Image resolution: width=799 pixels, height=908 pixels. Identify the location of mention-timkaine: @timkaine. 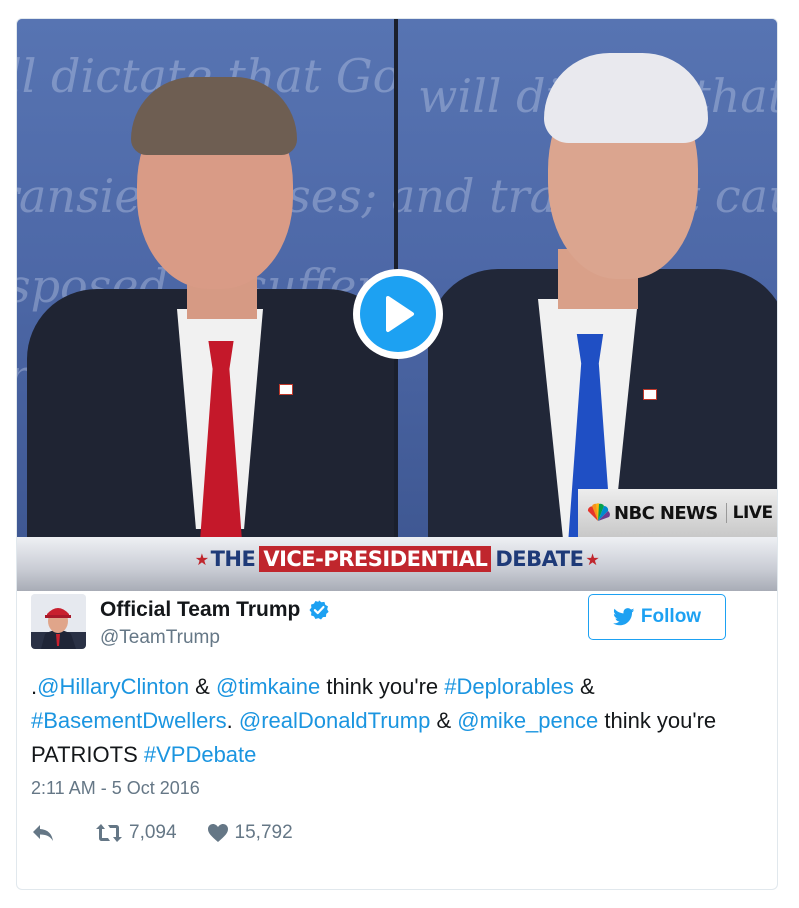
(268, 686).